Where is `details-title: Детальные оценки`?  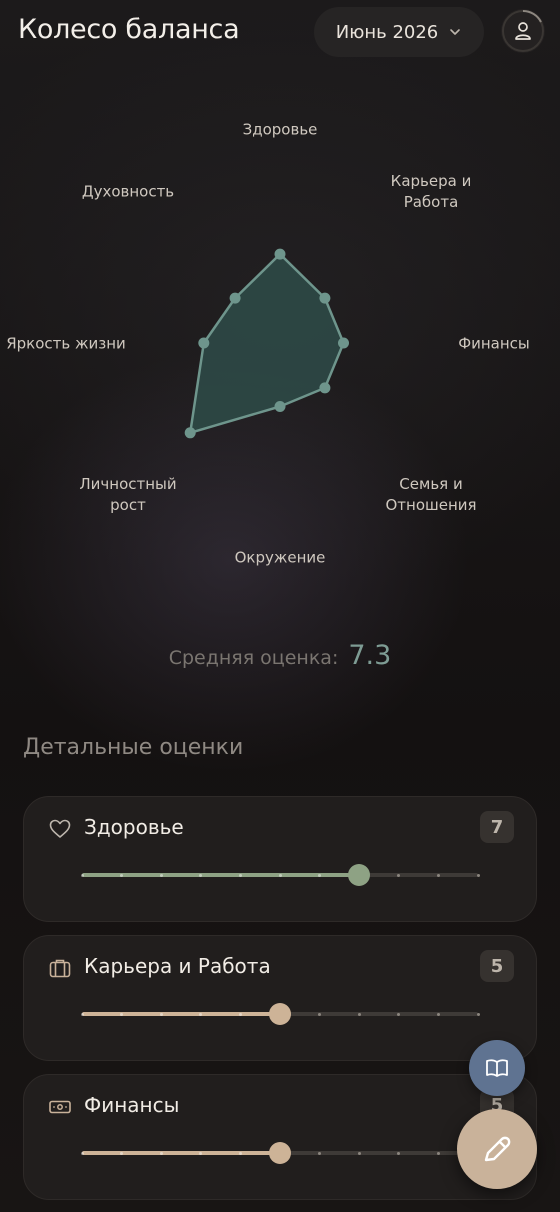 details-title: Детальные оценки is located at coordinates (133, 747).